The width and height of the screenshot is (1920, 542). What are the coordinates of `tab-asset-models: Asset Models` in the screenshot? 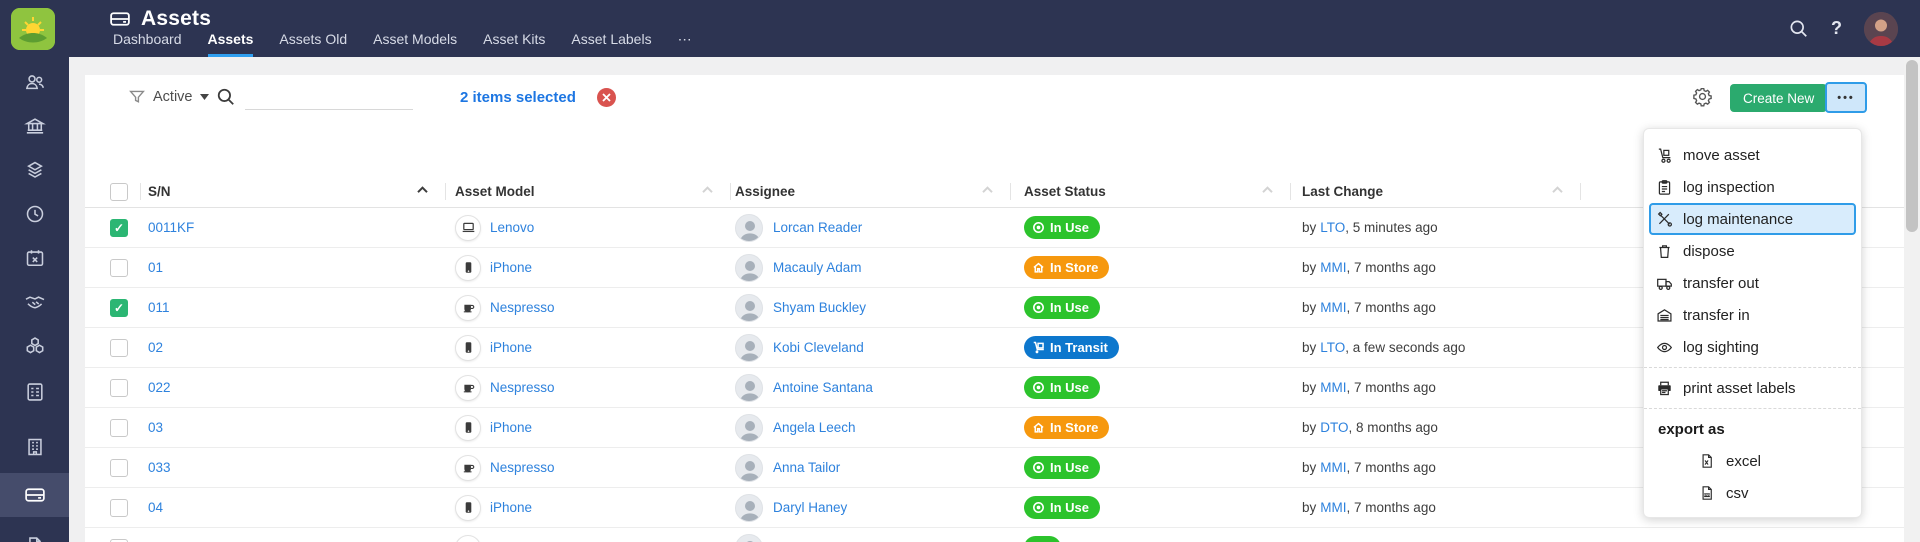 It's located at (415, 44).